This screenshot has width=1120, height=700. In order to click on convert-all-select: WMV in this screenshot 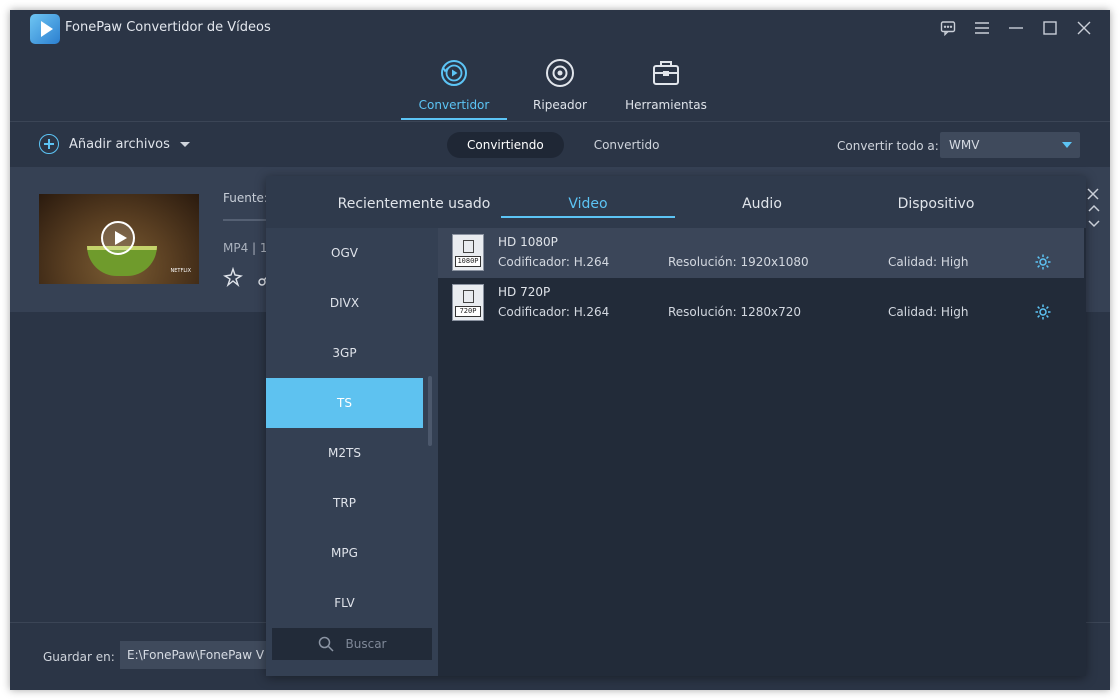, I will do `click(1010, 145)`.